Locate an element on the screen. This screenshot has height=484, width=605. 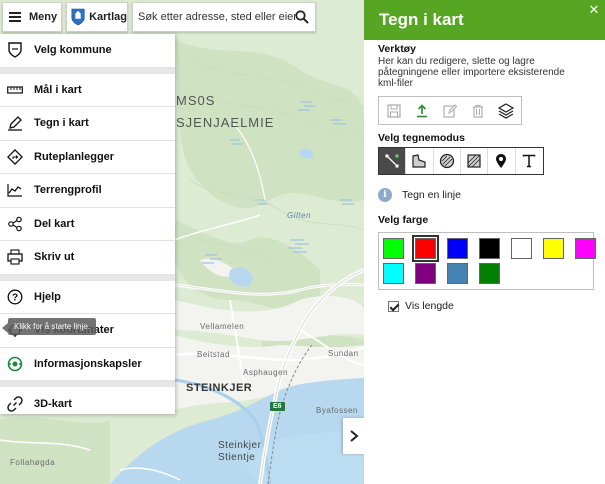
menu-item-del-kart: Del kart is located at coordinates (87, 224).